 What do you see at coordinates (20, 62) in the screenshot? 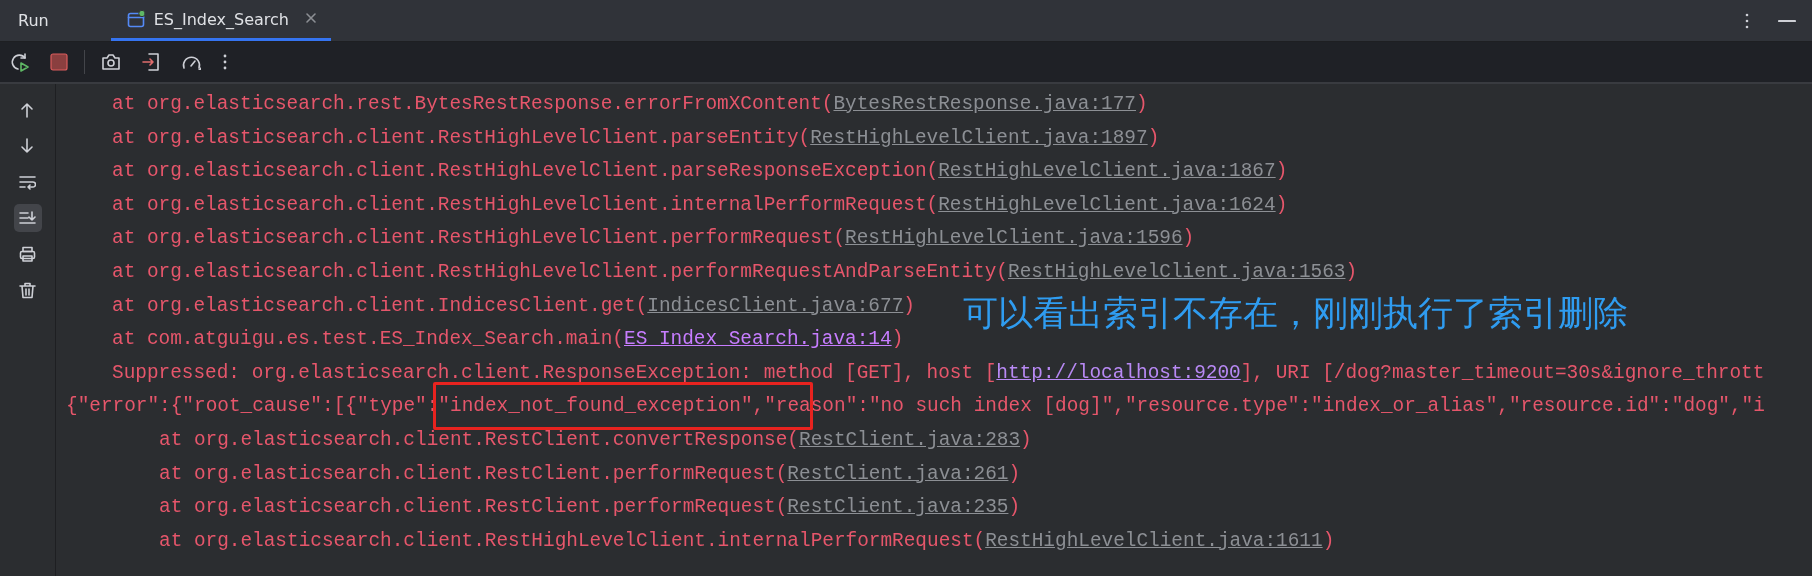
I see `rerun-icon` at bounding box center [20, 62].